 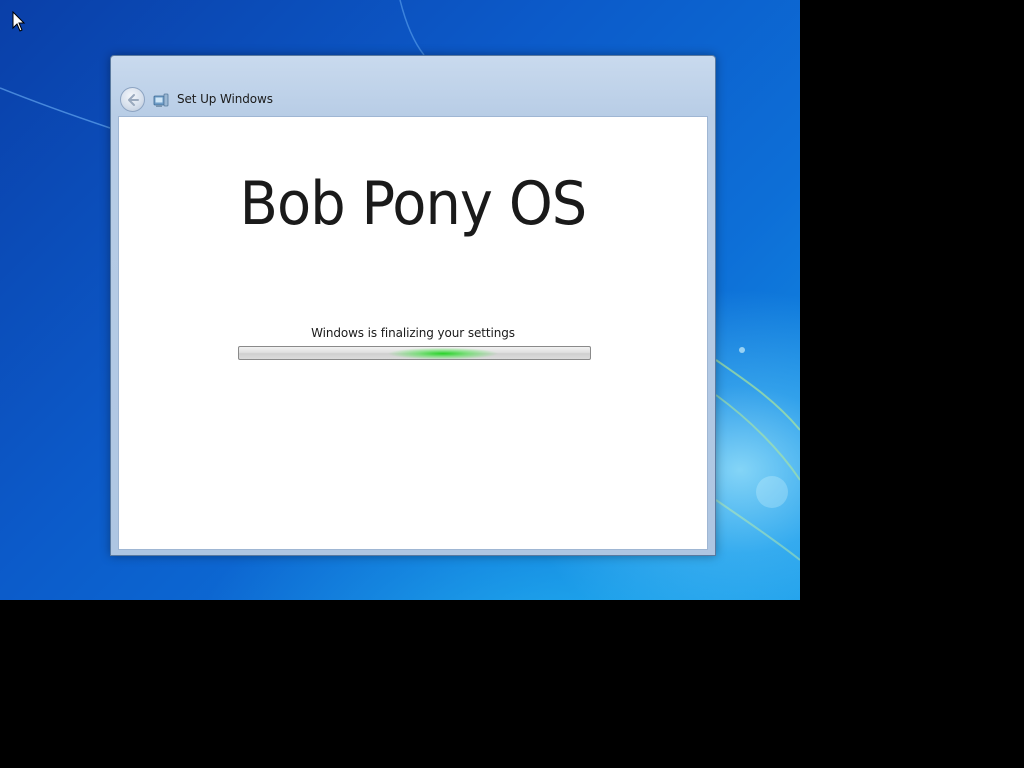 I want to click on back-button, so click(x=132, y=99).